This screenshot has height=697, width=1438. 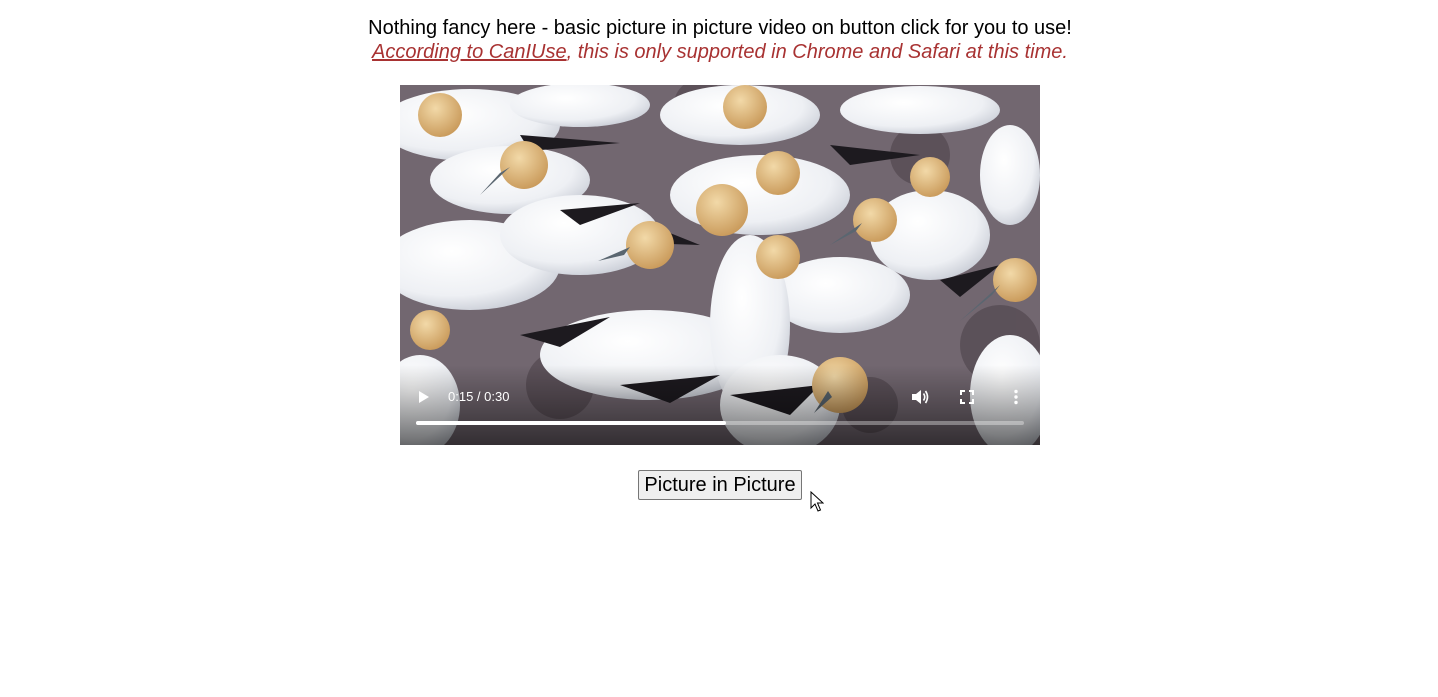 I want to click on time-display: 0:15 / 0:30, so click(x=479, y=396).